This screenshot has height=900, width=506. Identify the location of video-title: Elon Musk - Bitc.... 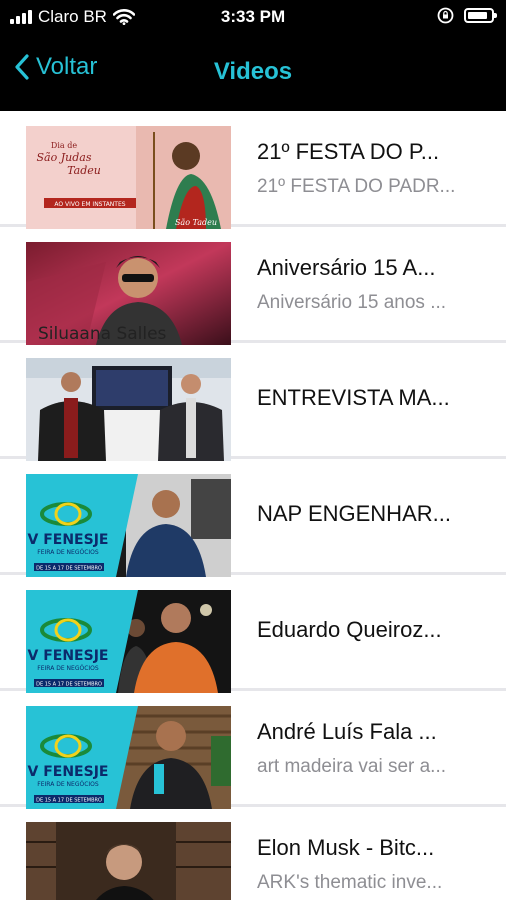
(346, 847).